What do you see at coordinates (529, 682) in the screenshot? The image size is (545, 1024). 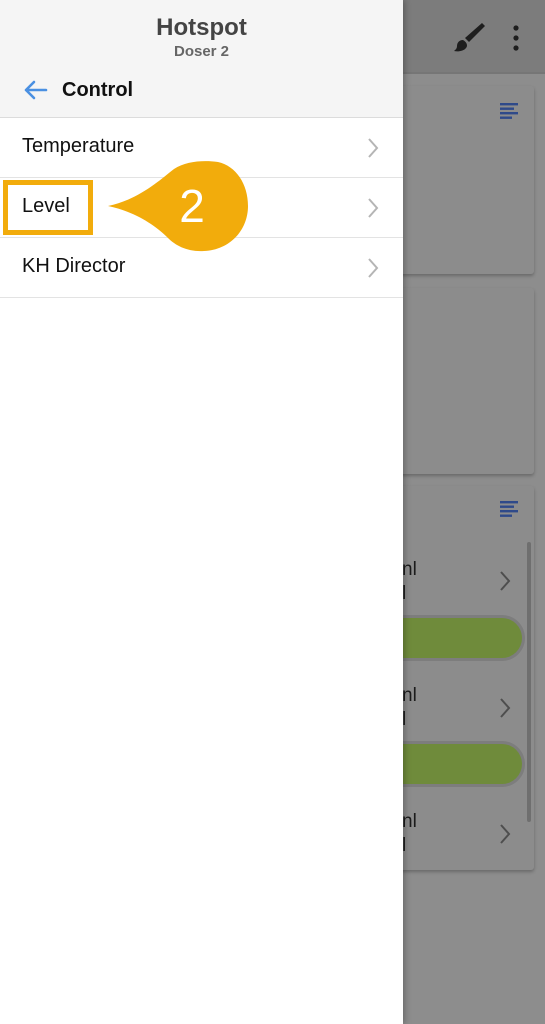 I see `background-scrollbar` at bounding box center [529, 682].